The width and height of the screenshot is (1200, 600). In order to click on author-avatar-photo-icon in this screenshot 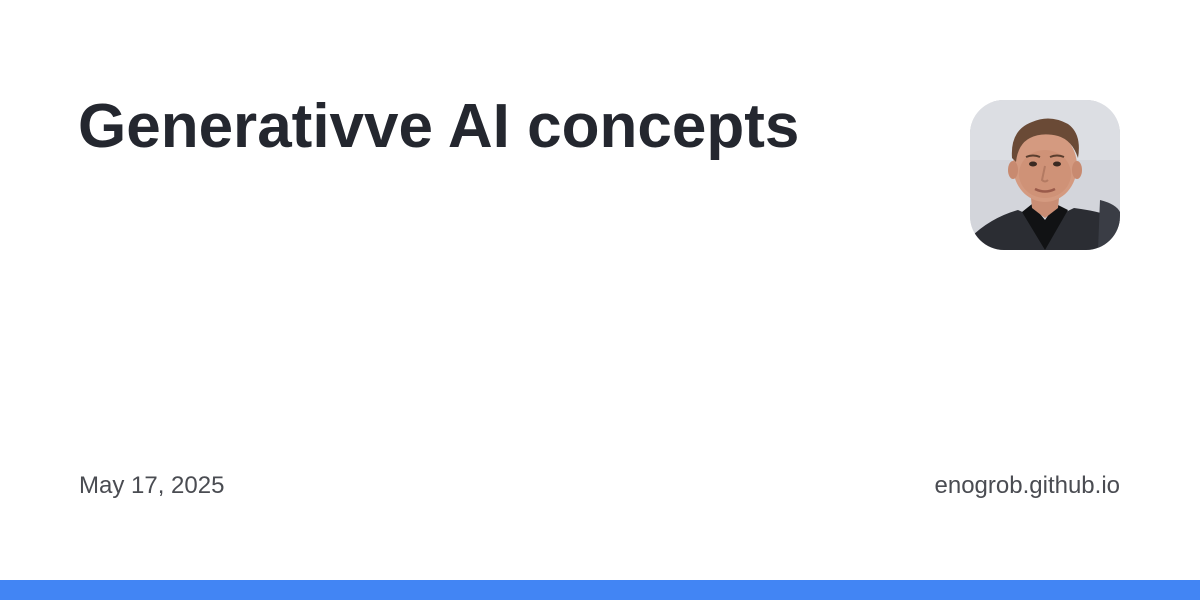, I will do `click(1045, 175)`.